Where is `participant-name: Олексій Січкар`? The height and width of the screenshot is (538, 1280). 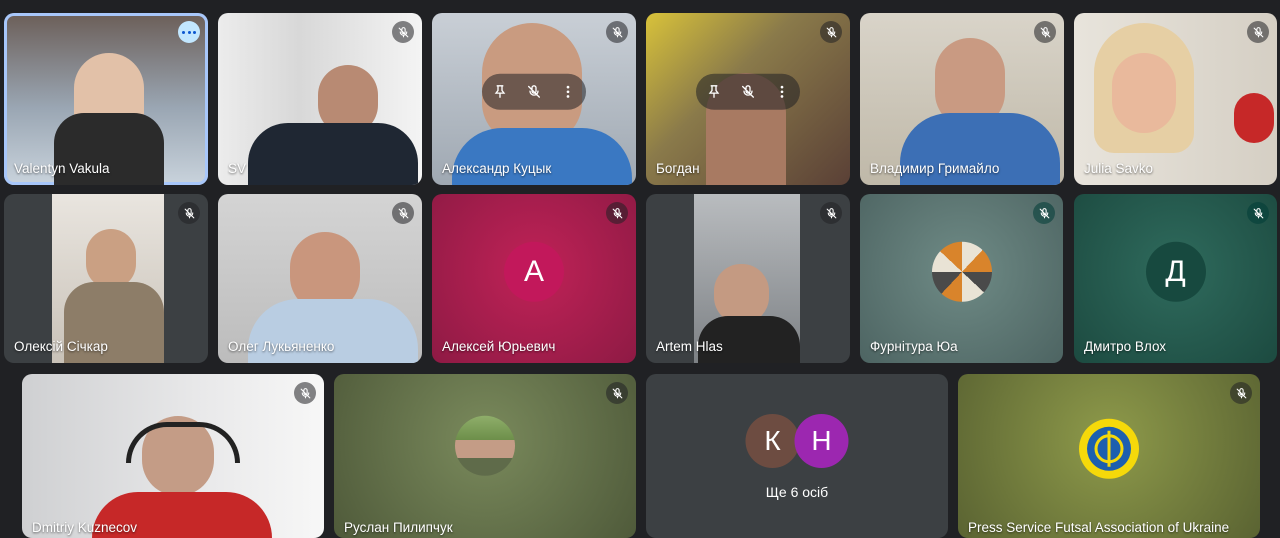
participant-name: Олексій Січкар is located at coordinates (61, 346).